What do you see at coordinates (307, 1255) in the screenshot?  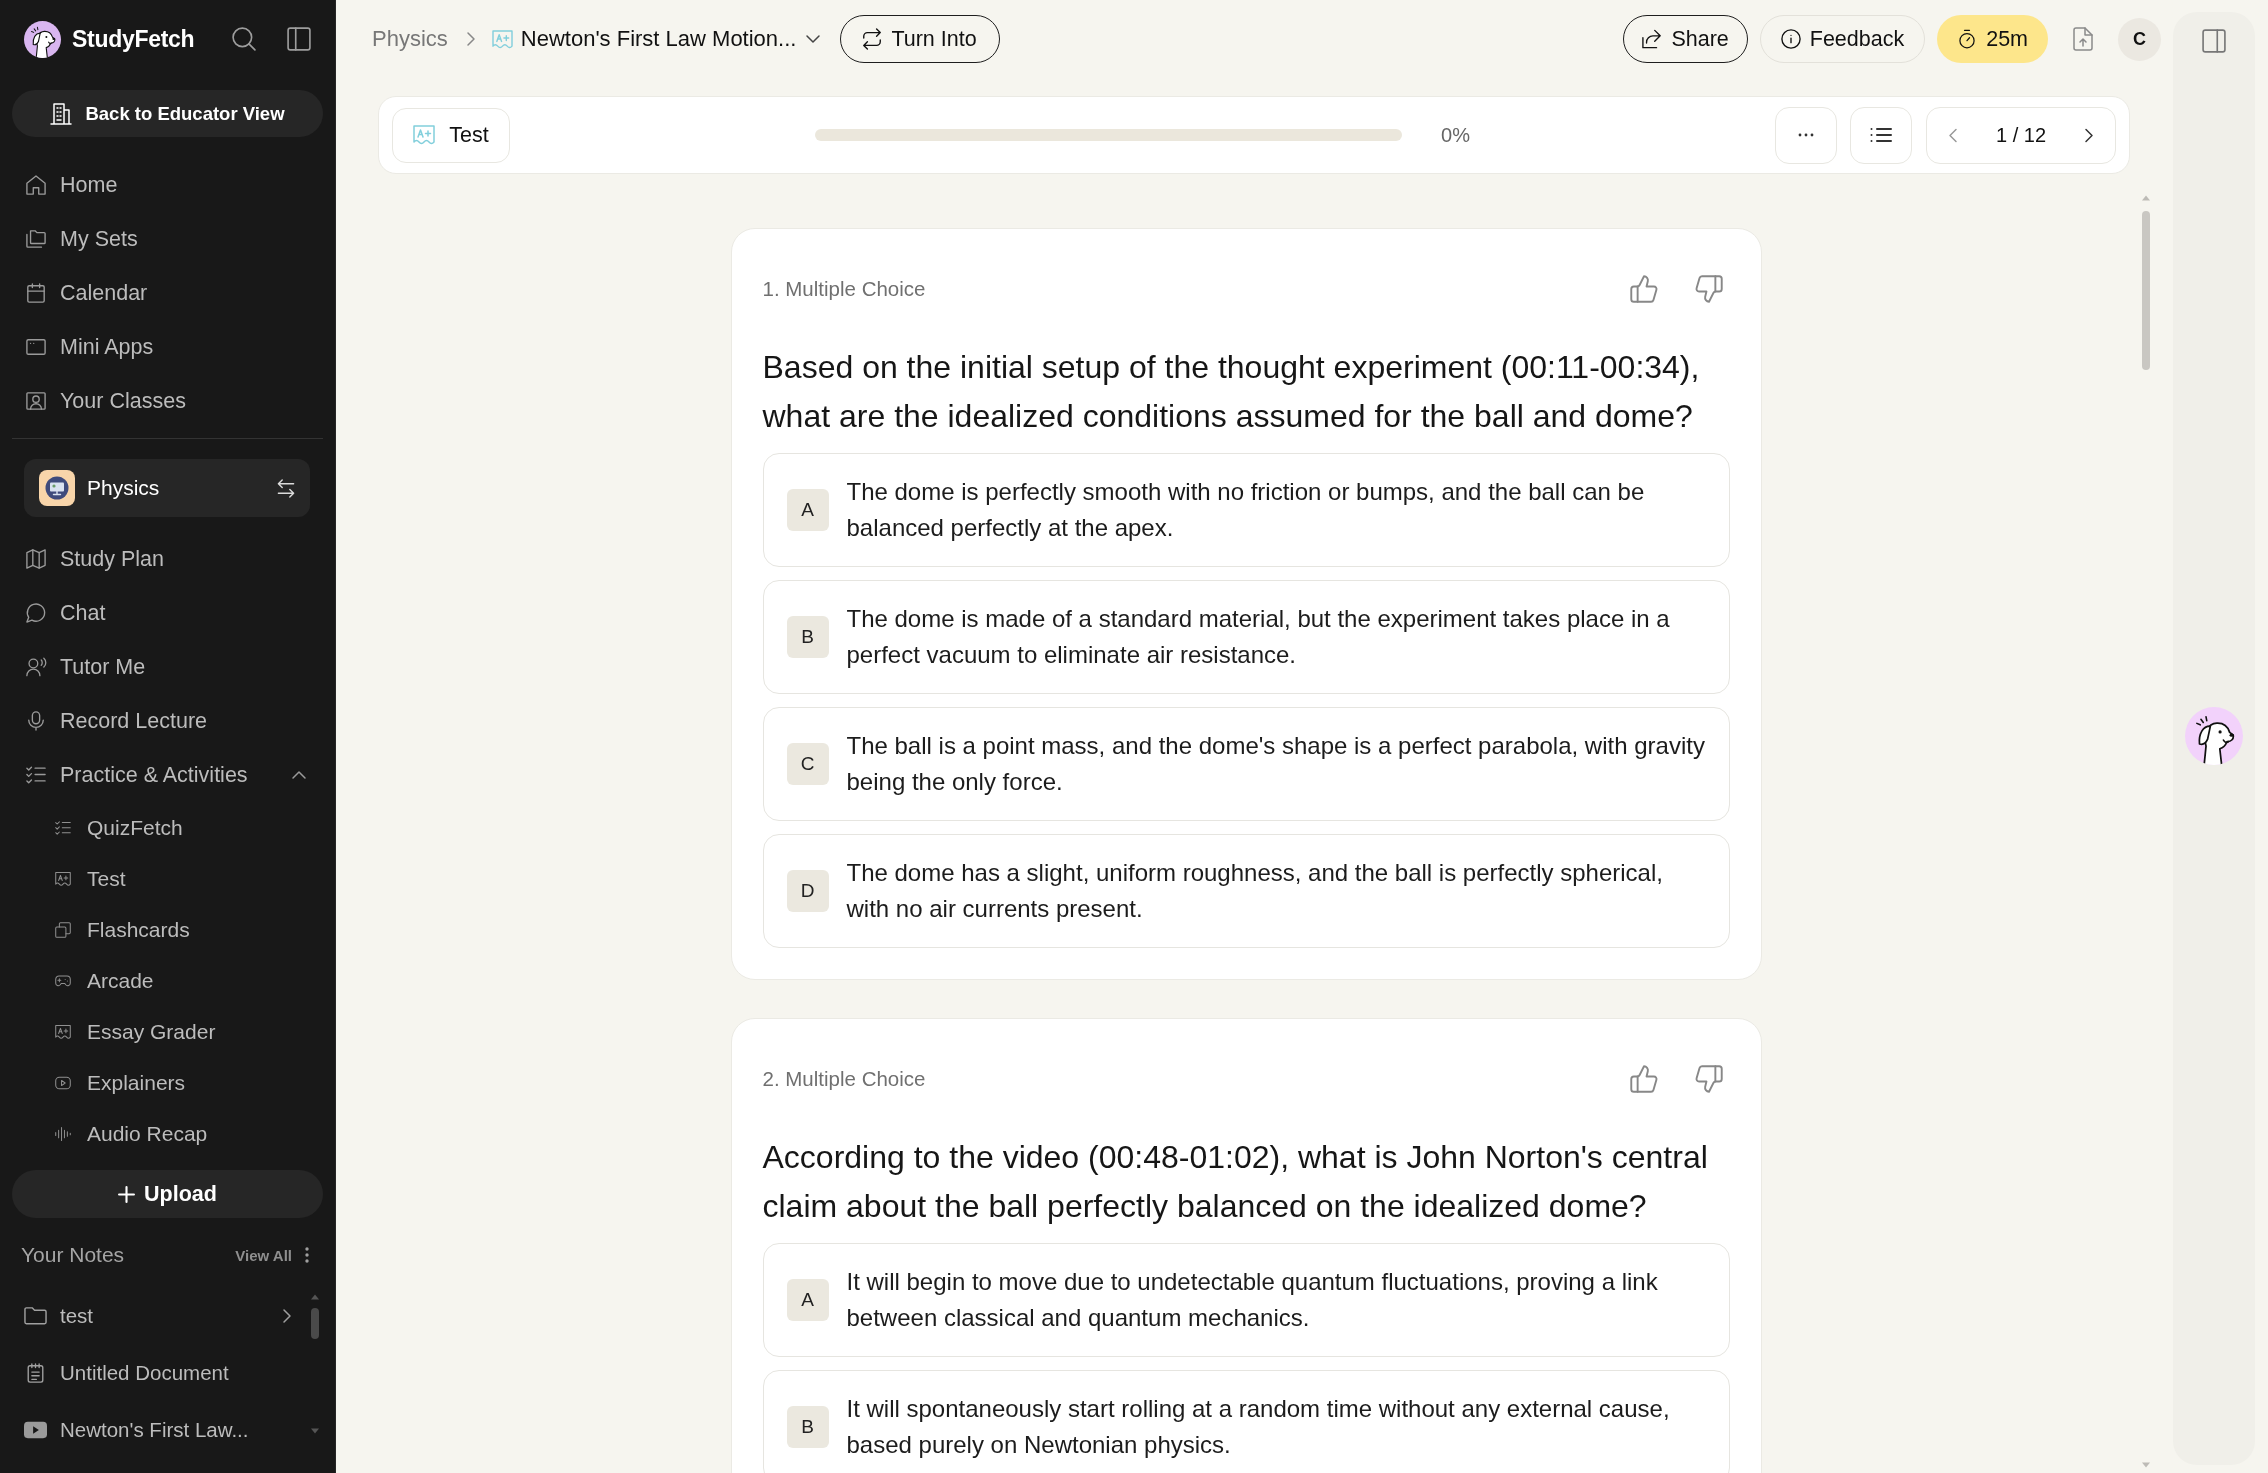 I see `more-icon` at bounding box center [307, 1255].